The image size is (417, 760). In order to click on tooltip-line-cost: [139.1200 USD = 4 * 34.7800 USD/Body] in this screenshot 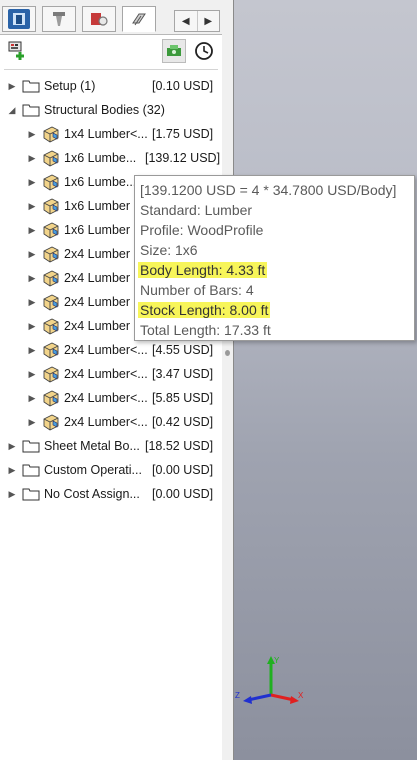, I will do `click(274, 190)`.